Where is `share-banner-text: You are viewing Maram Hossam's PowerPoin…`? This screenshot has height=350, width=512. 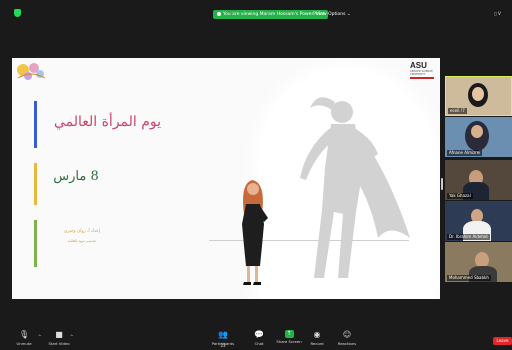 share-banner-text: You are viewing Maram Hossam's PowerPoin… is located at coordinates (274, 14).